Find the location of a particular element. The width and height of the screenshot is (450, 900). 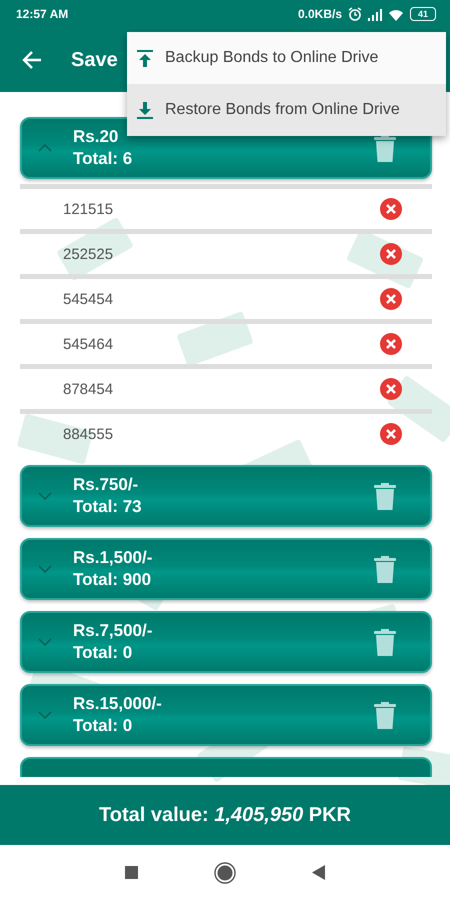

bond-total: Total: 73 is located at coordinates (108, 507).